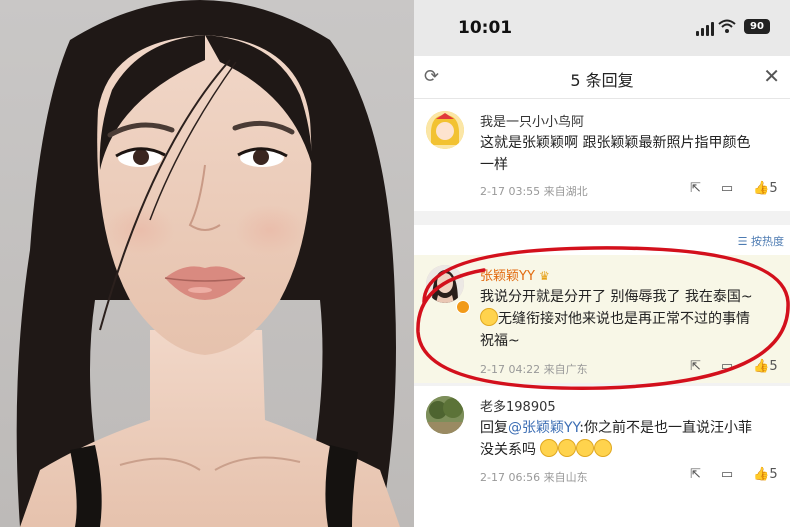 The image size is (790, 527). Describe the element at coordinates (624, 319) in the screenshot. I see `comment-text-line: 无缝衔接对他来说也是再正常不过的事情` at that location.